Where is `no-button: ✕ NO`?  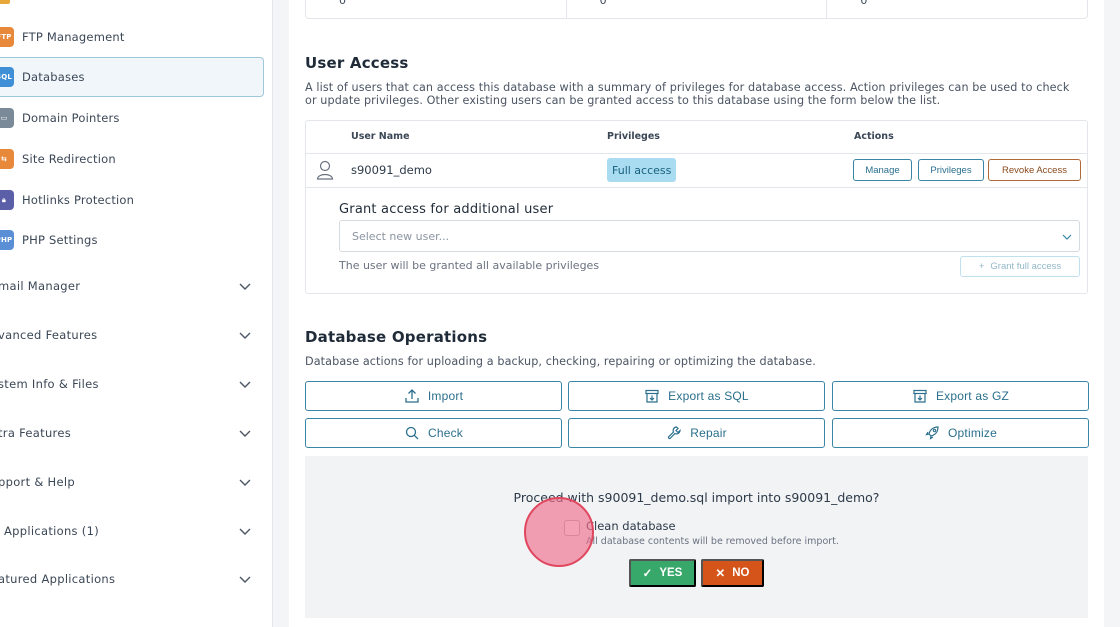 no-button: ✕ NO is located at coordinates (732, 573).